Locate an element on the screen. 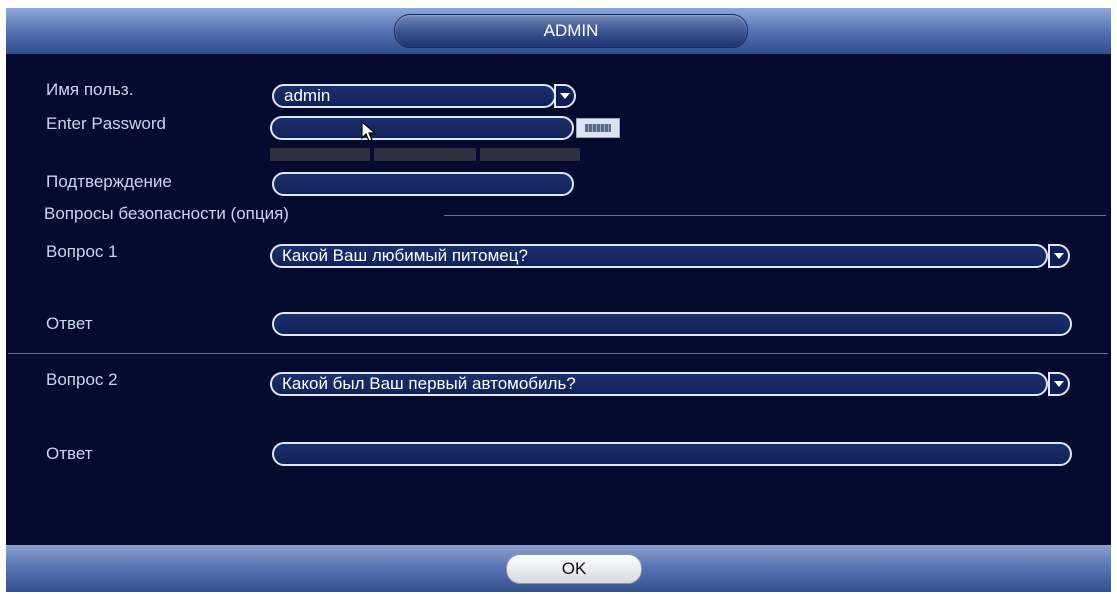  question2-dropdown-button is located at coordinates (1059, 384).